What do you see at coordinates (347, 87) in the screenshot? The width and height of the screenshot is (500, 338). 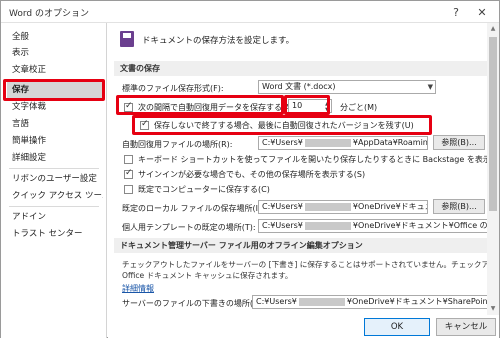 I see `default-format-select: Word 文書 (*.docx) ▼` at bounding box center [347, 87].